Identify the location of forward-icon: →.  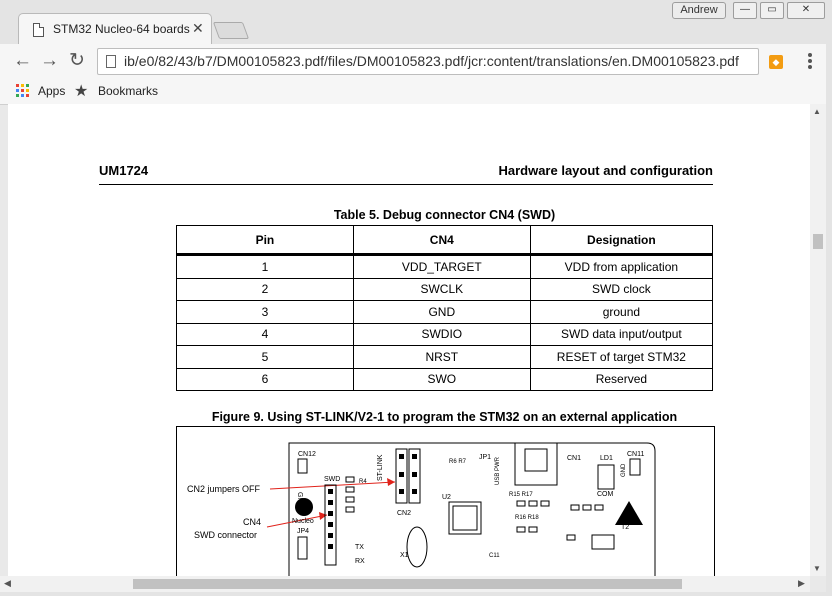
(49, 61).